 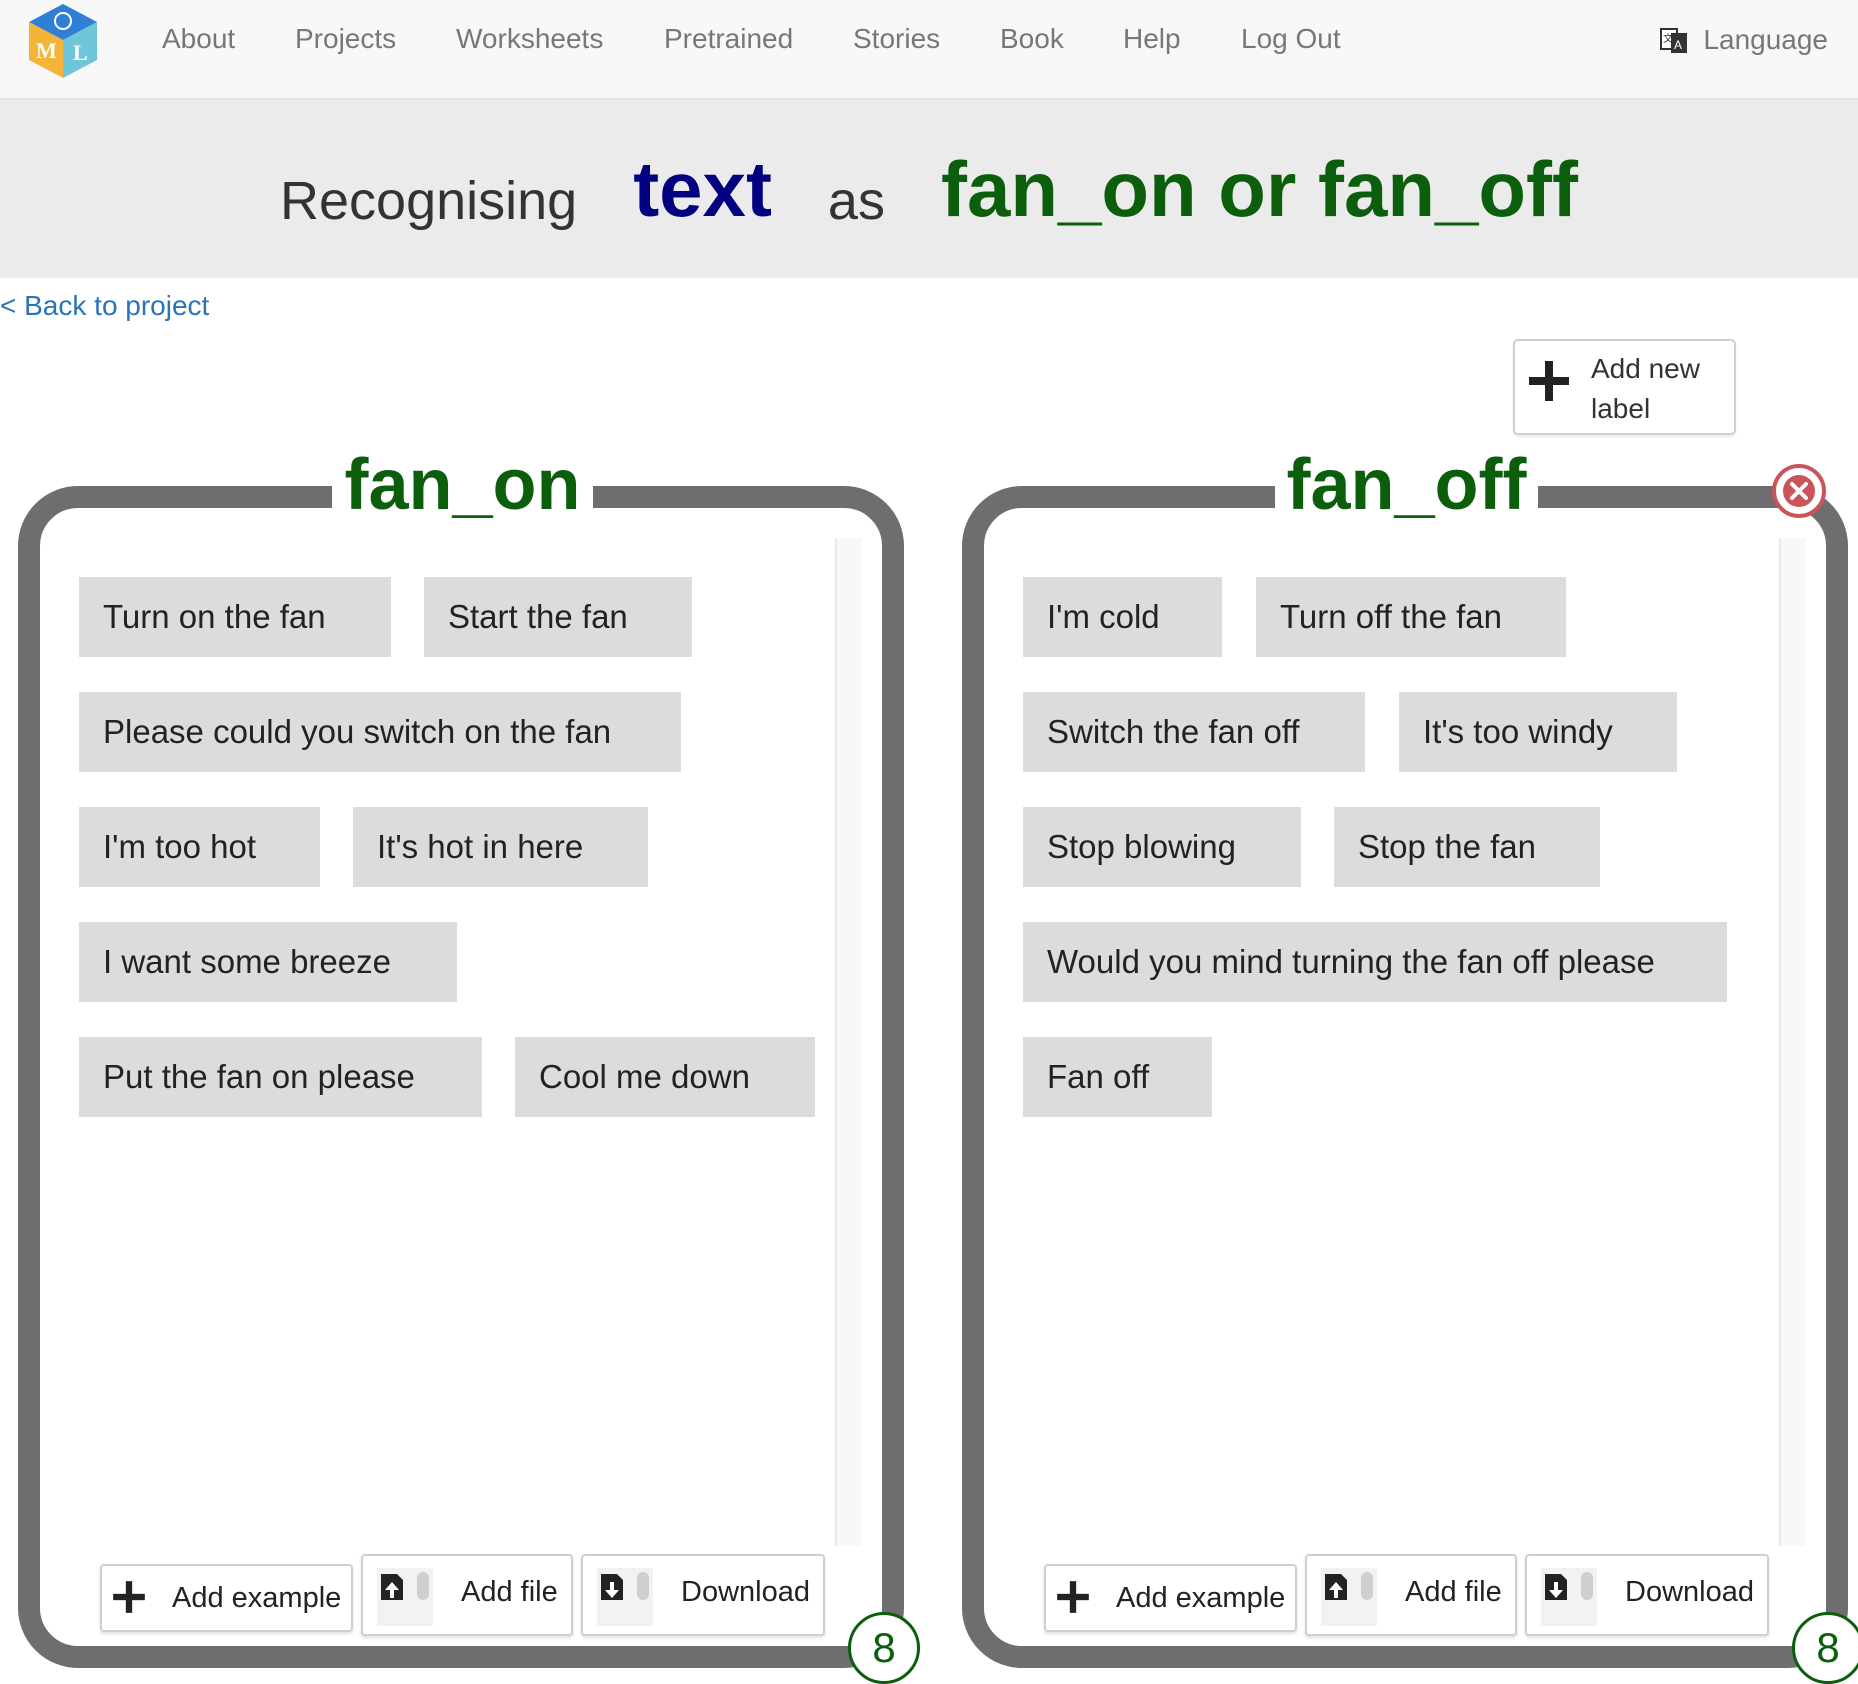 What do you see at coordinates (665, 1077) in the screenshot?
I see `example-chip: Cool me down` at bounding box center [665, 1077].